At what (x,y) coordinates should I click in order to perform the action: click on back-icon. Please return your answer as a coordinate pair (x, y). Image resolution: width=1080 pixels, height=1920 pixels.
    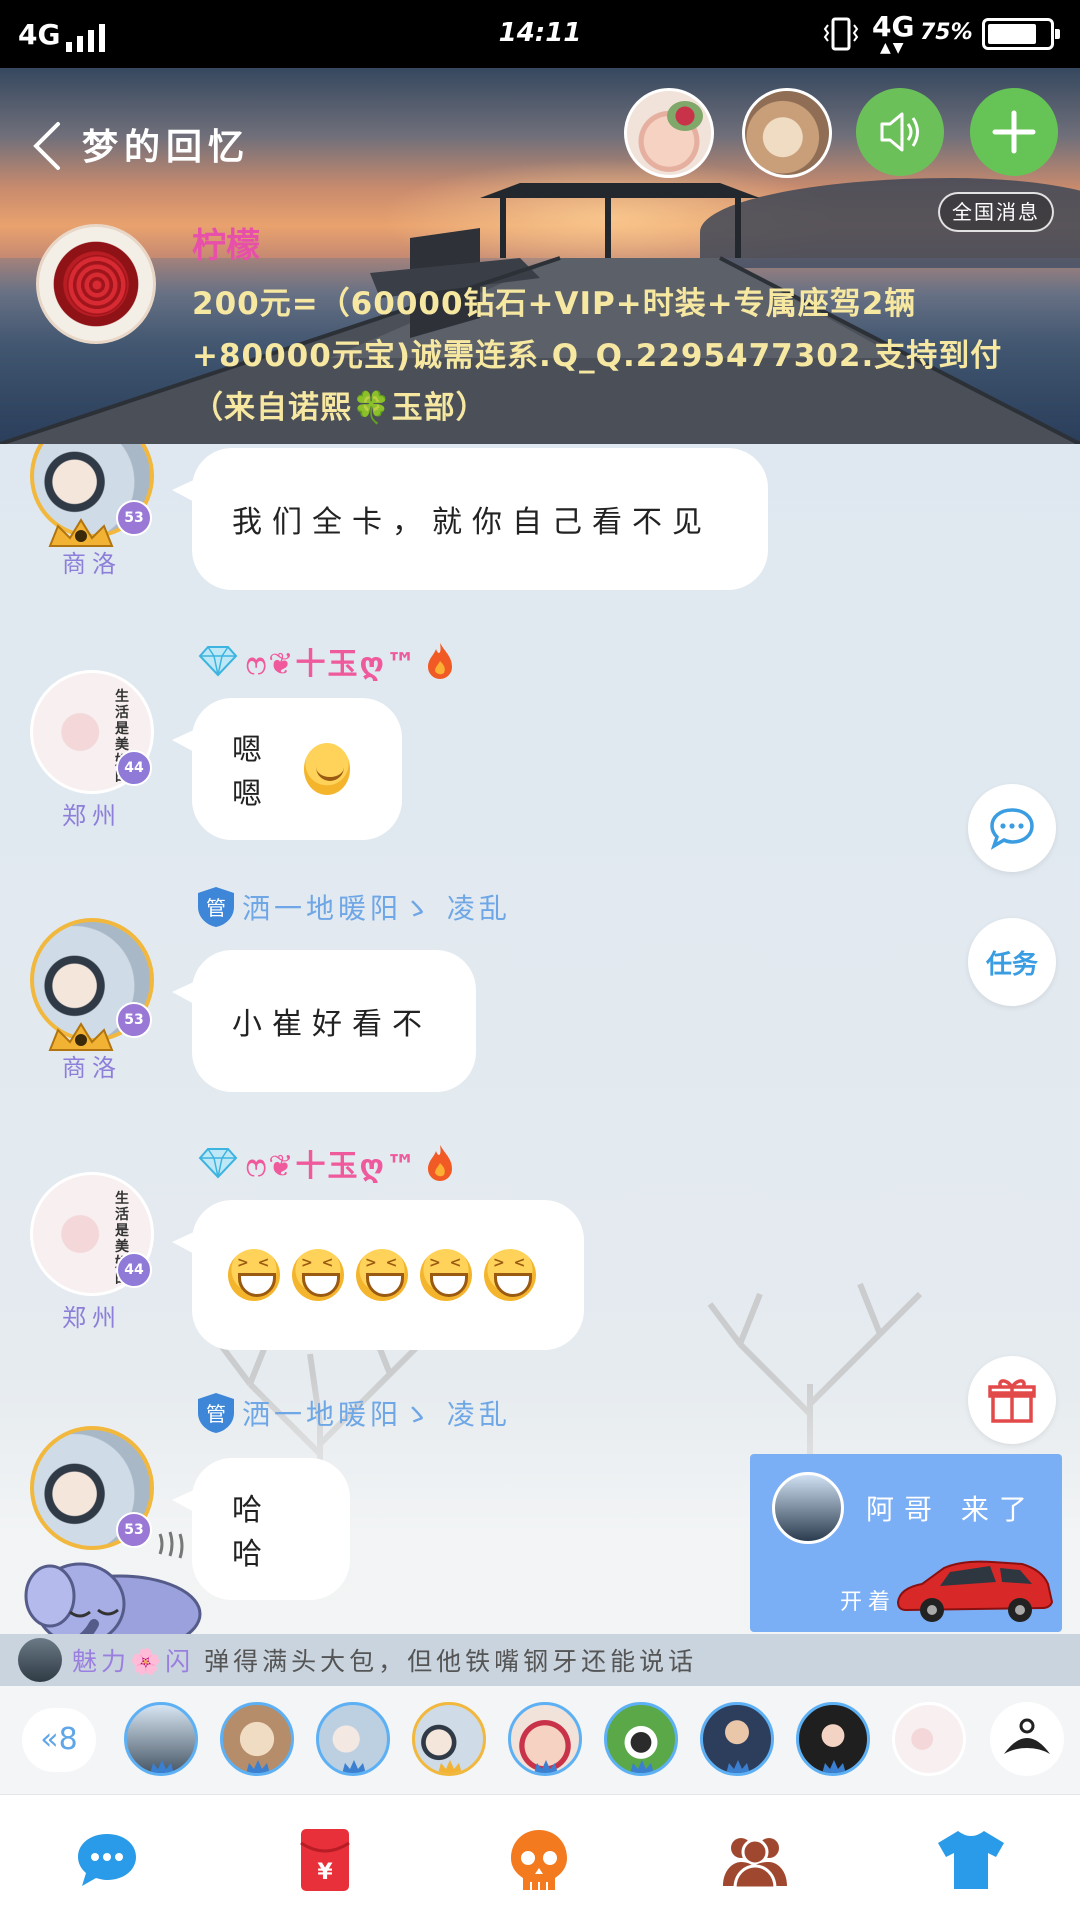
    Looking at the image, I should click on (47, 146).